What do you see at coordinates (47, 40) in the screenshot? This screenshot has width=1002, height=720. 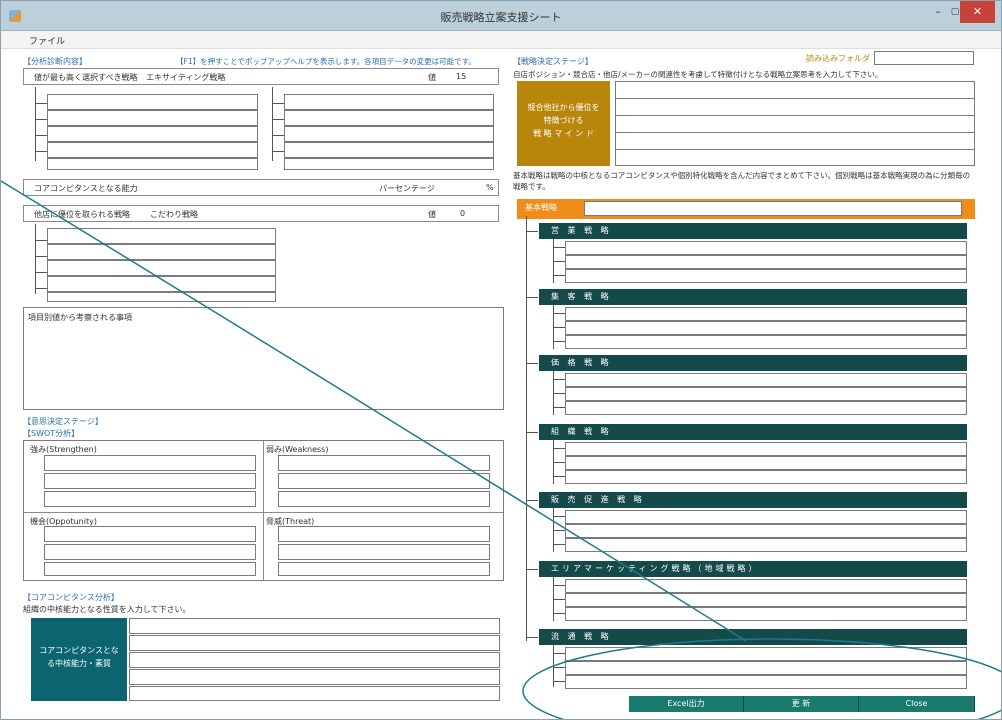 I see `menu-file: ファイル` at bounding box center [47, 40].